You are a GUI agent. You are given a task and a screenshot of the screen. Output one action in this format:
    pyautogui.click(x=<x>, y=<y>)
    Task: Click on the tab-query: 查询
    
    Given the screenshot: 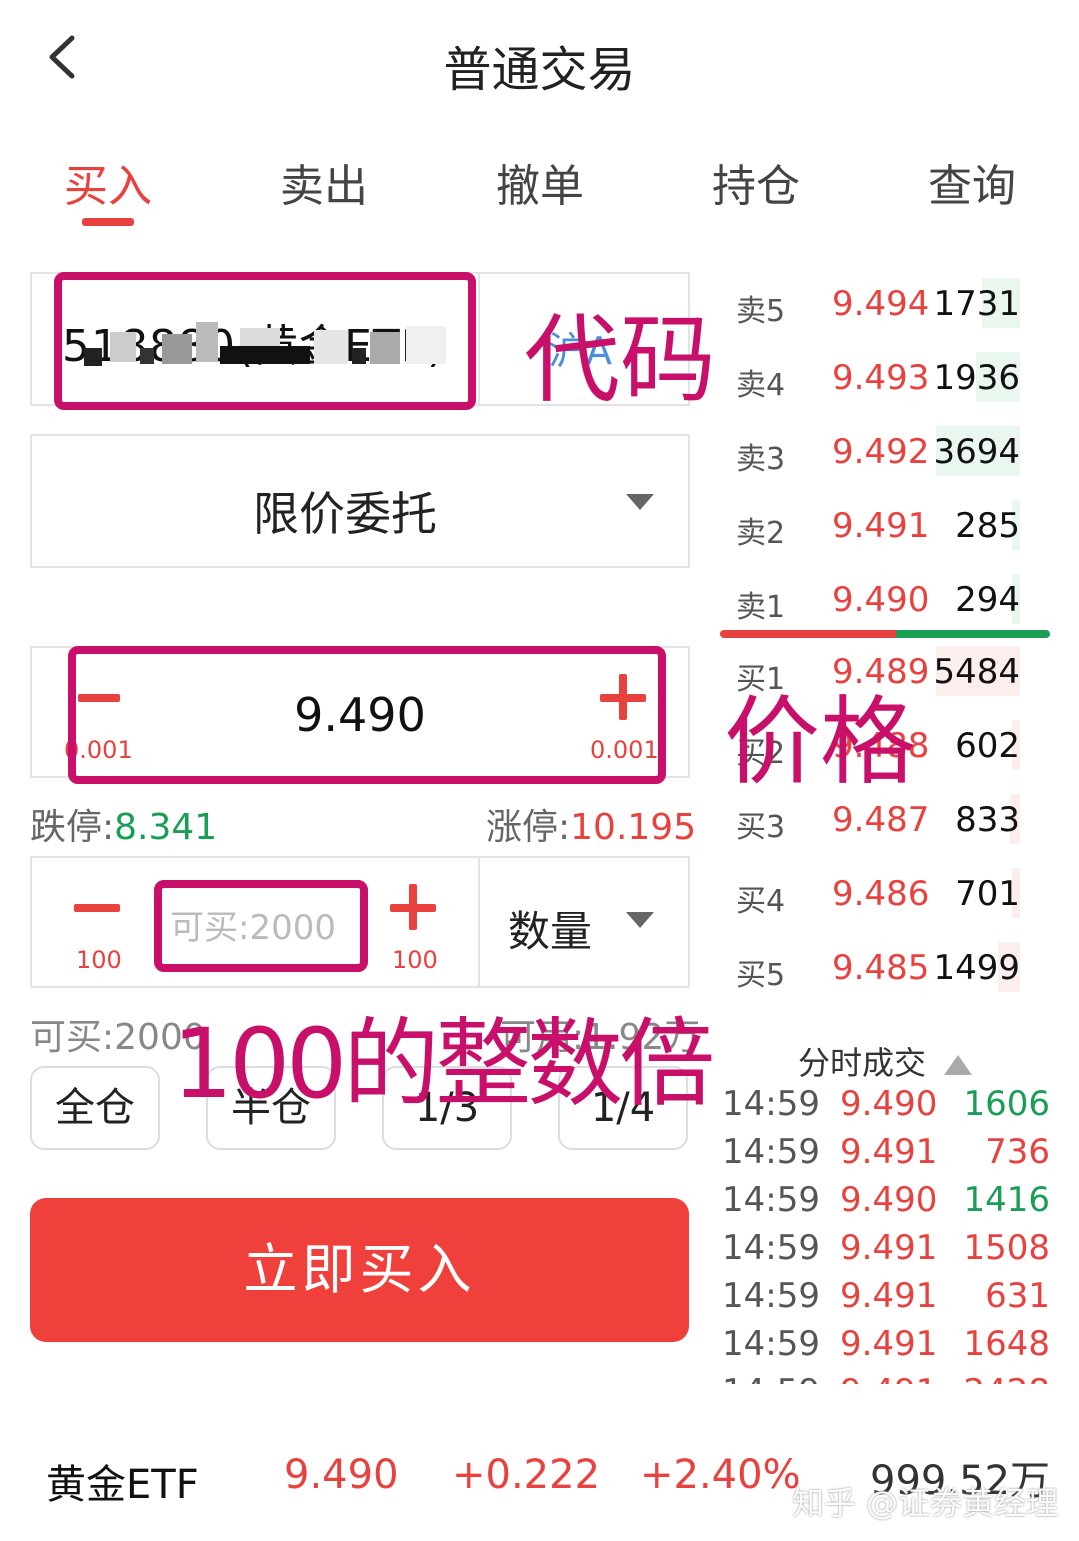 What is the action you would take?
    pyautogui.click(x=972, y=182)
    